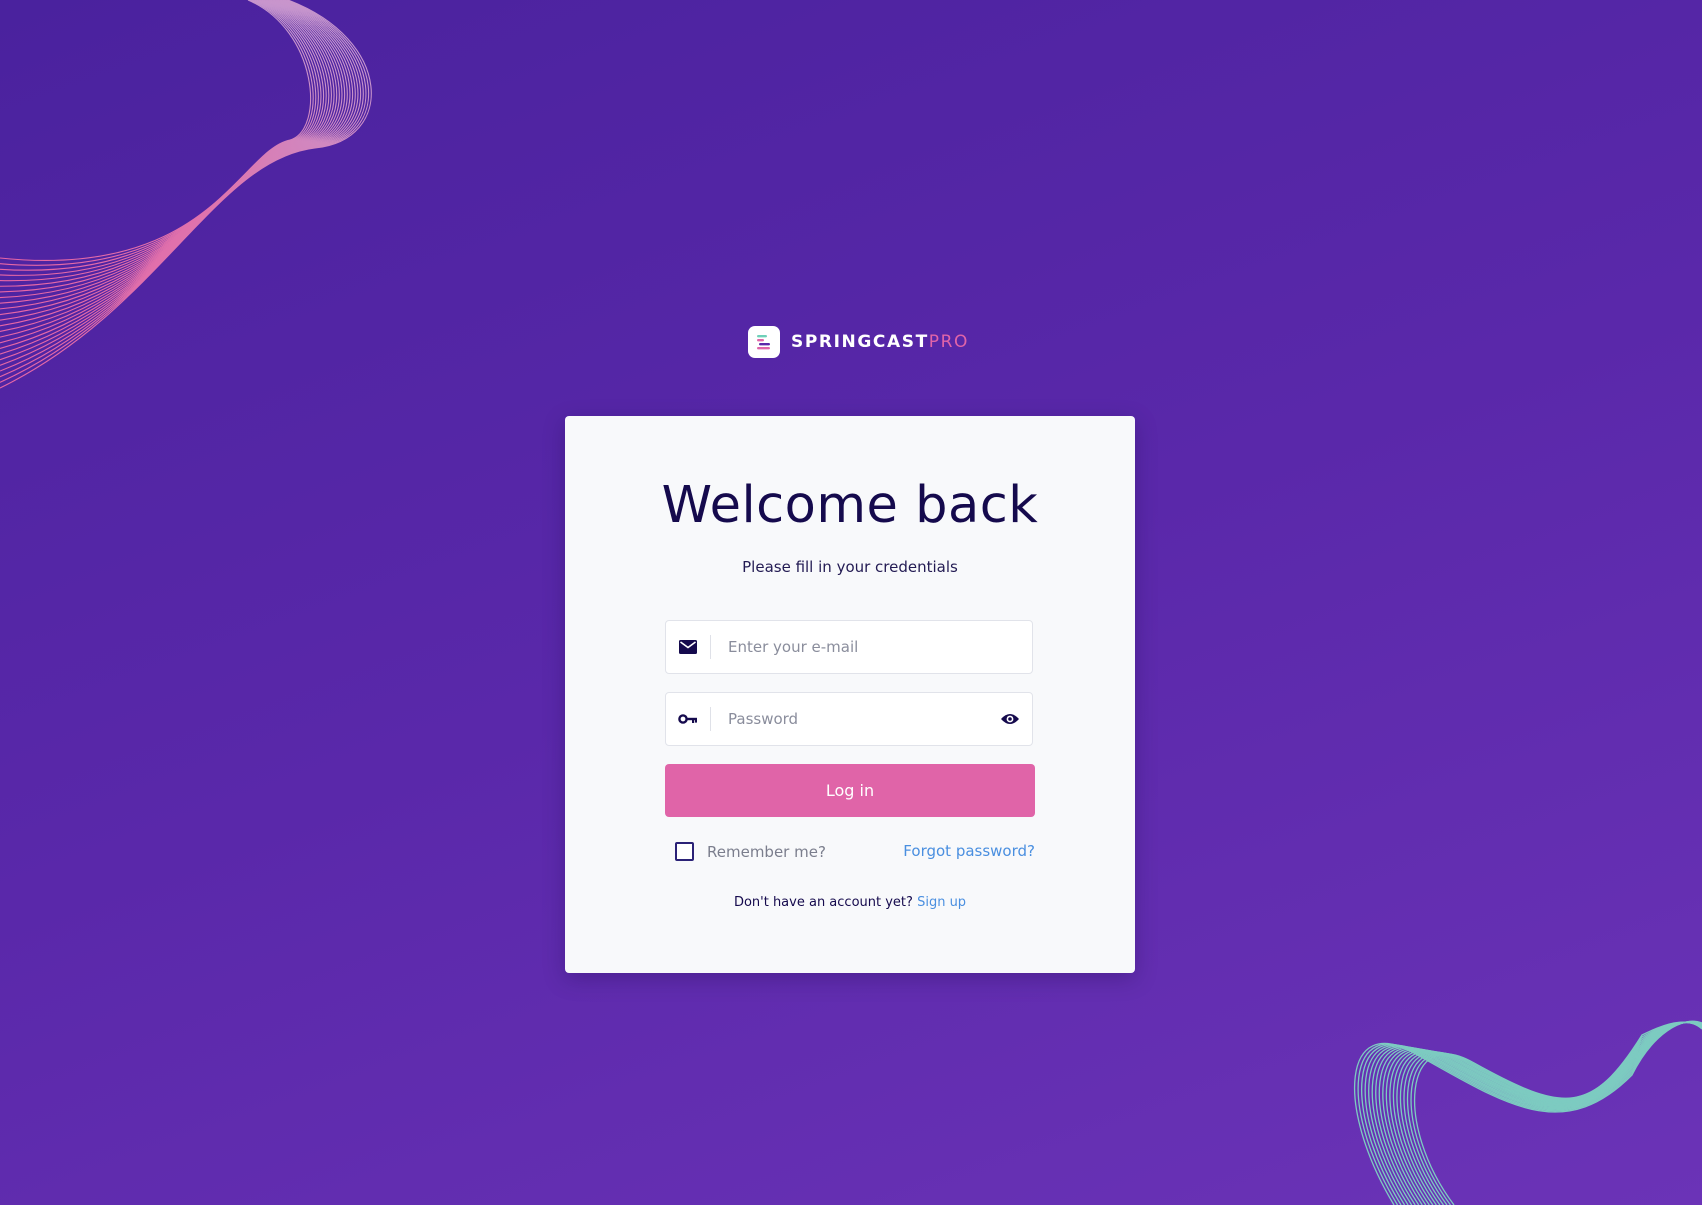 This screenshot has width=1702, height=1205. I want to click on brand-suffix: PRO, so click(949, 342).